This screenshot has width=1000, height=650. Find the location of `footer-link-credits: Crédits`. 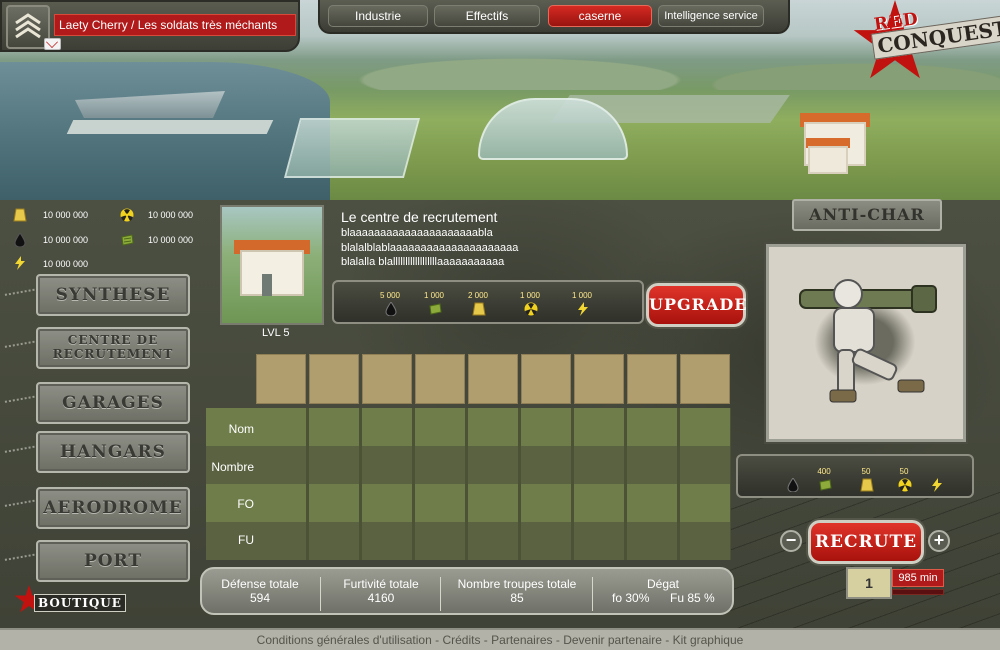

footer-link-credits: Crédits is located at coordinates (461, 640).